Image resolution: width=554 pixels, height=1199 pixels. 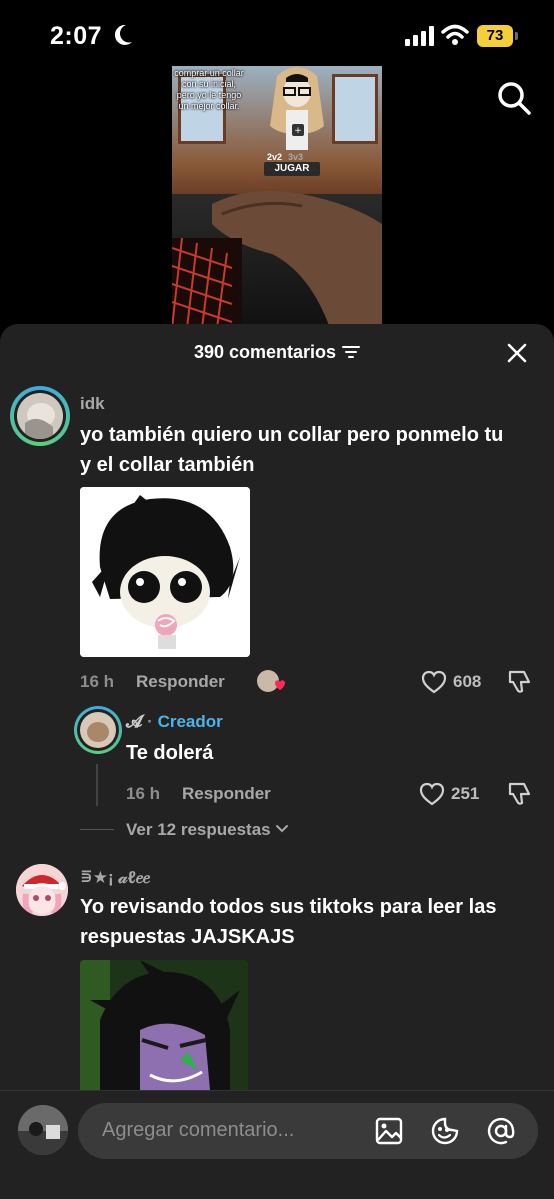 I want to click on reply-thread-line, so click(x=97, y=785).